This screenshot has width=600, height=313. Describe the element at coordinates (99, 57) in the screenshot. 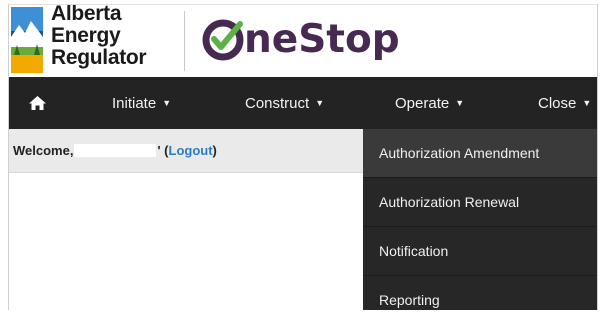

I see `aer-line-3: Regulator` at that location.